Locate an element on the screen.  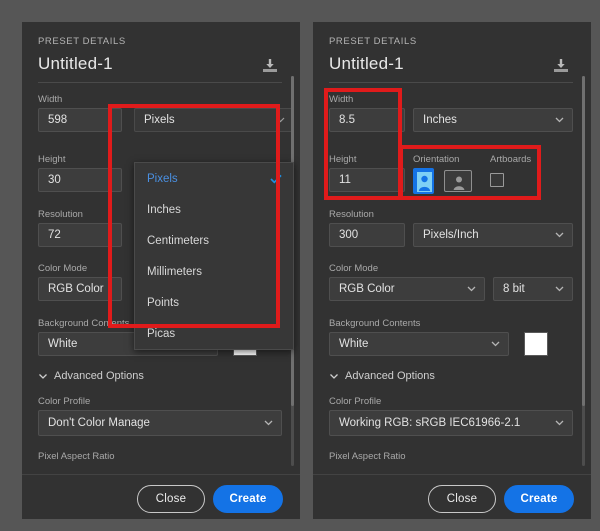
panel-scrollbar-right is located at coordinates (583, 271).